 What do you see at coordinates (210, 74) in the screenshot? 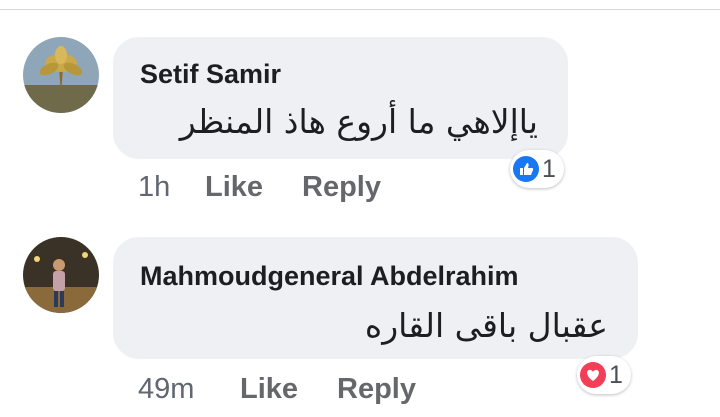
I see `comment-author: Setif Samir` at bounding box center [210, 74].